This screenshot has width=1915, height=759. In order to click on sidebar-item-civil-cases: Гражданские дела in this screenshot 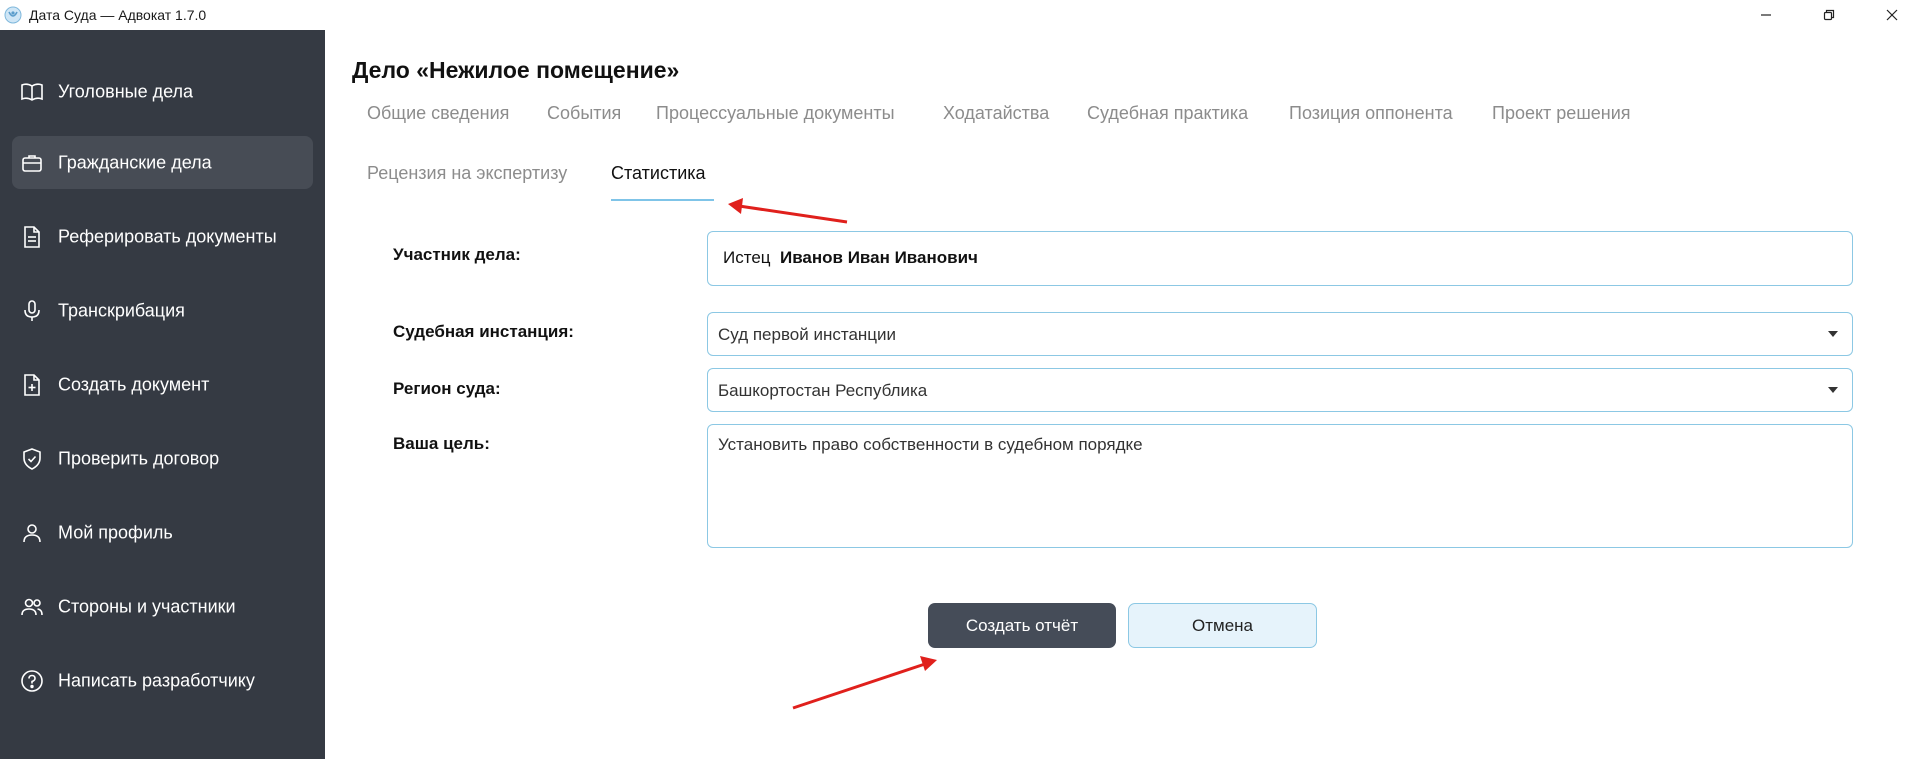, I will do `click(162, 162)`.